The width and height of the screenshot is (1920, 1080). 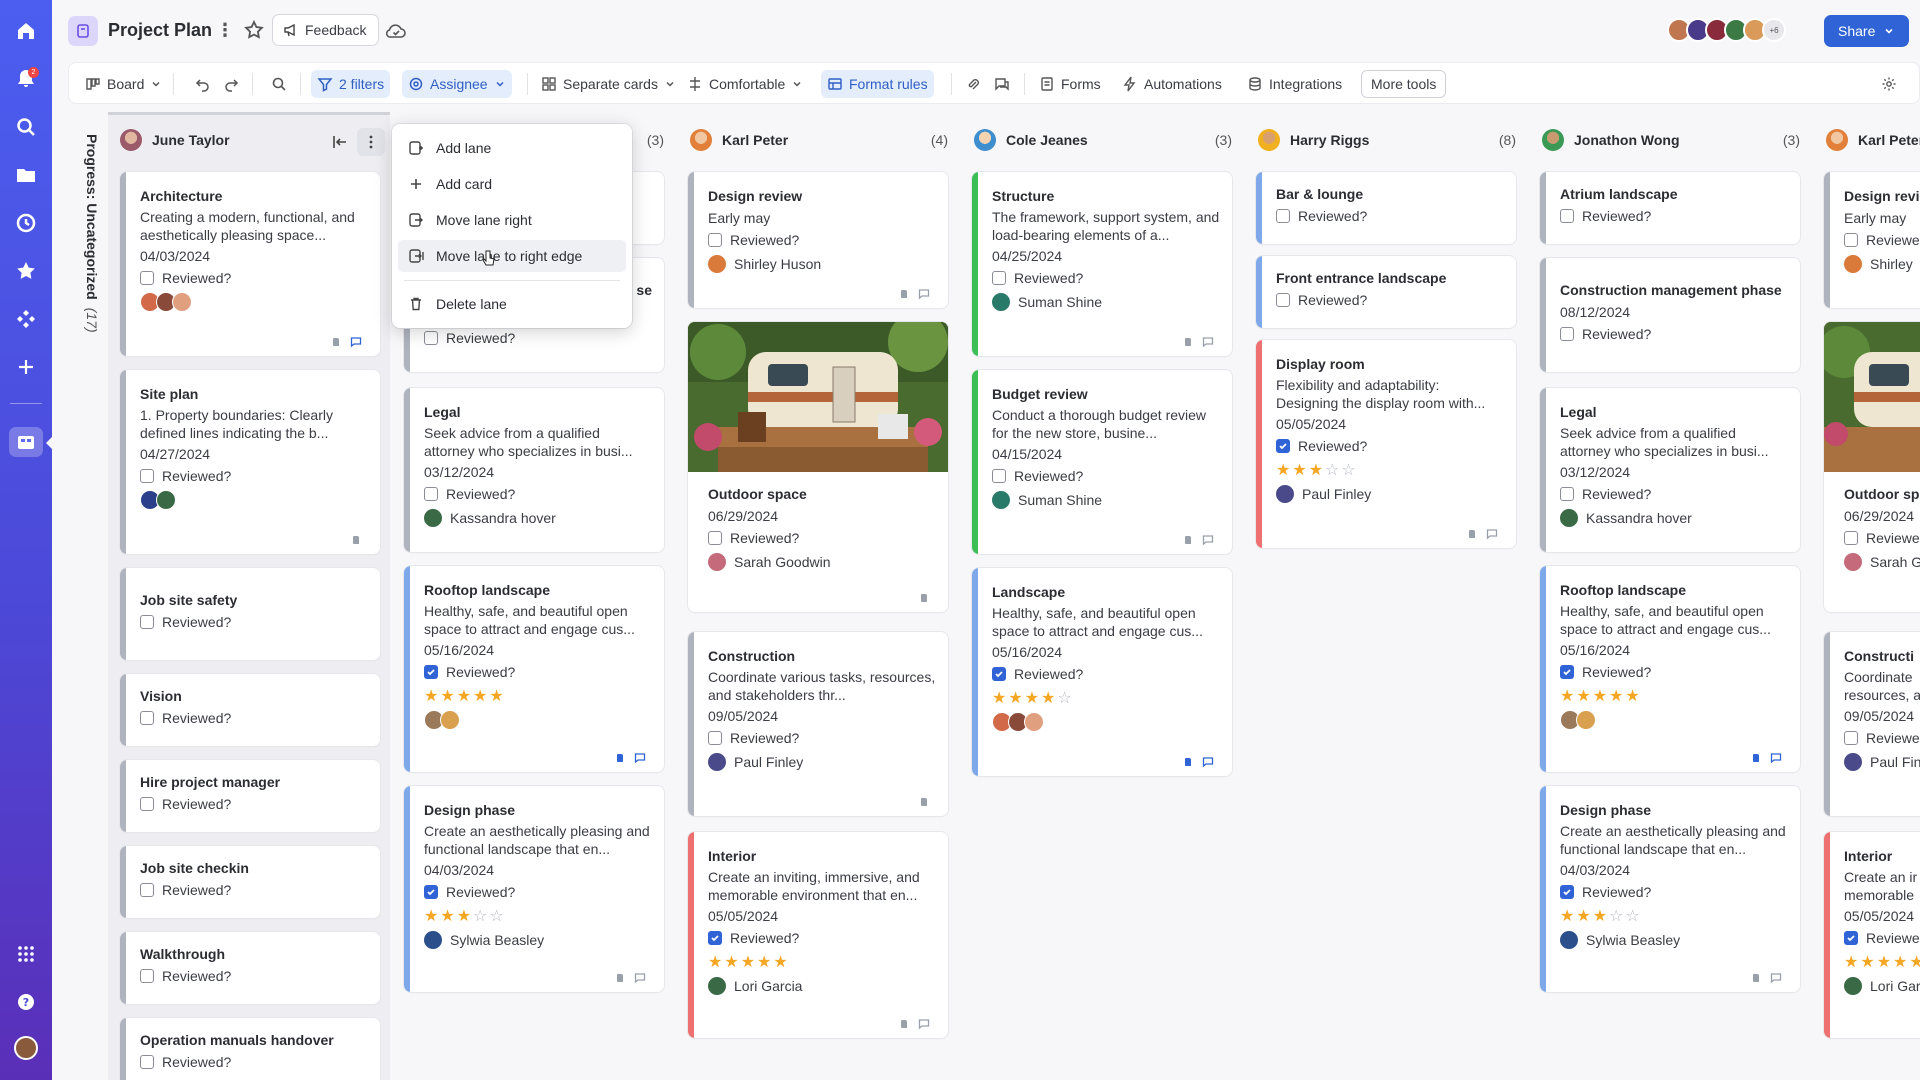 What do you see at coordinates (538, 518) in the screenshot?
I see `card-assignee: Kassandra hover` at bounding box center [538, 518].